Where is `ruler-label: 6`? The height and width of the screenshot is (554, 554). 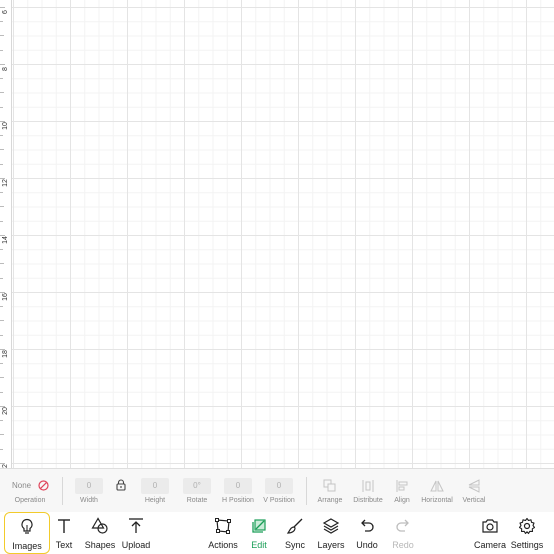
ruler-label: 6 is located at coordinates (5, 12).